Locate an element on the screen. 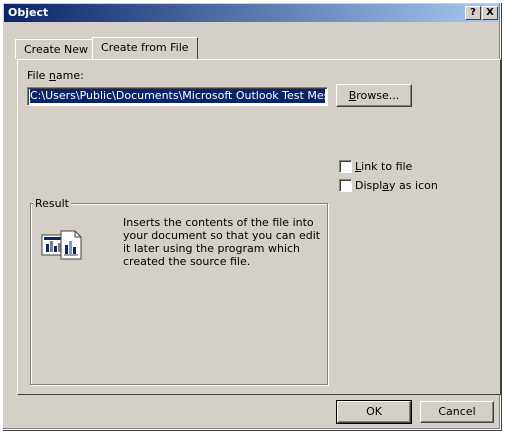  title-bar: Object ? X is located at coordinates (251, 13).